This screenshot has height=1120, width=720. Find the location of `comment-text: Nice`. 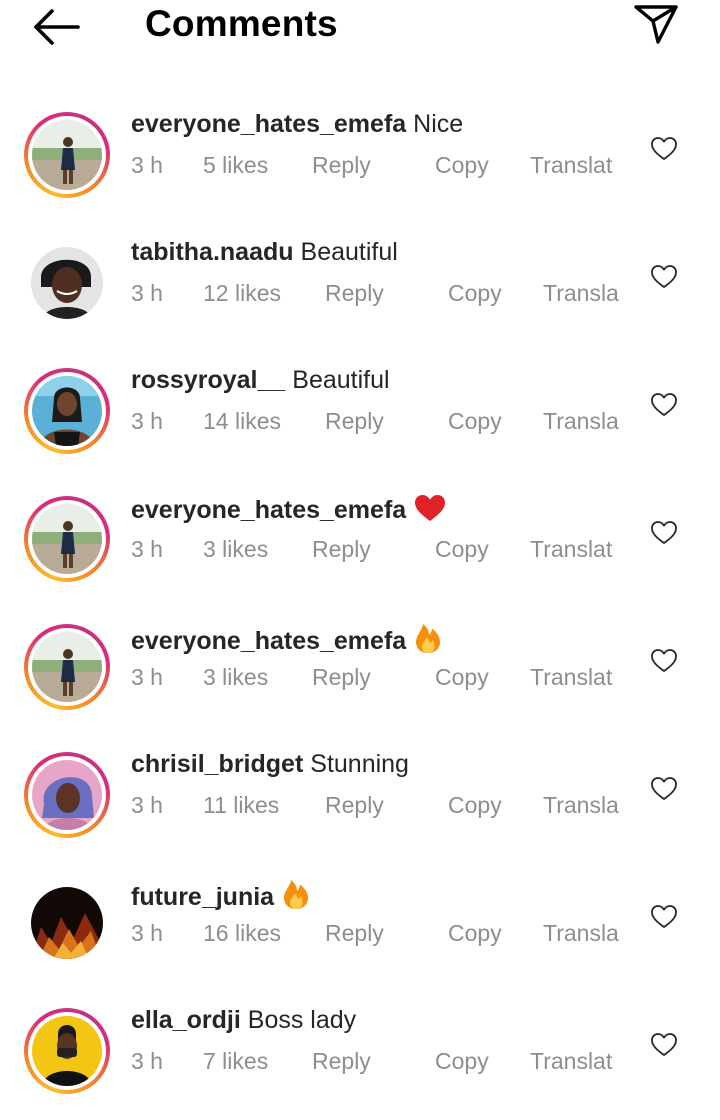

comment-text: Nice is located at coordinates (438, 124).